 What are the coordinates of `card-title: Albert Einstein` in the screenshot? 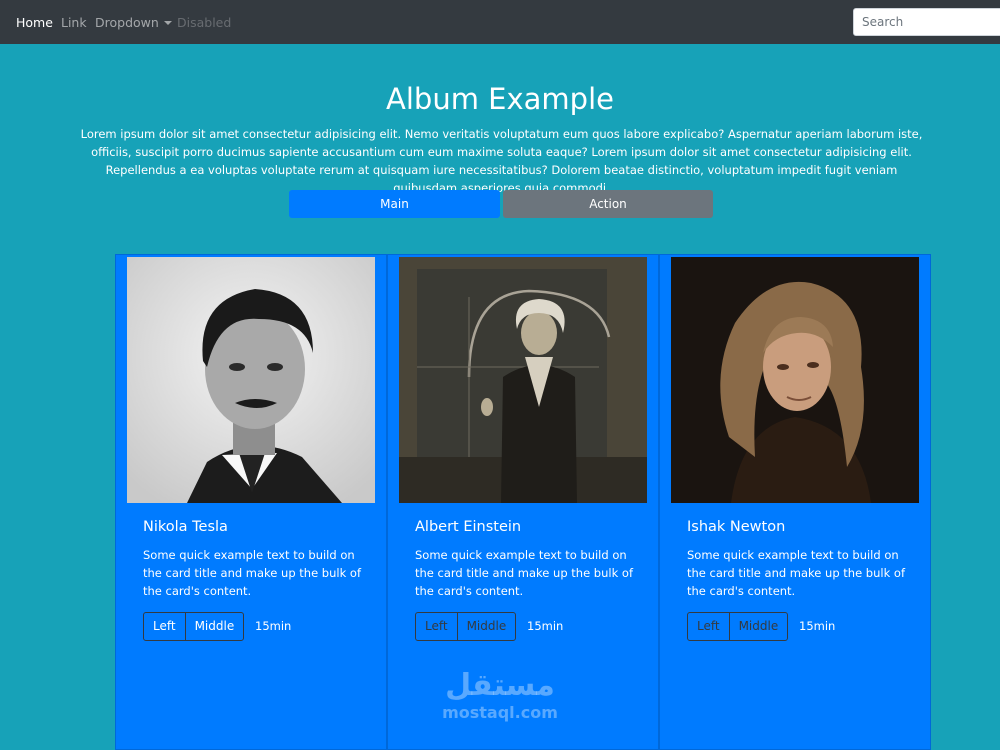 It's located at (468, 527).